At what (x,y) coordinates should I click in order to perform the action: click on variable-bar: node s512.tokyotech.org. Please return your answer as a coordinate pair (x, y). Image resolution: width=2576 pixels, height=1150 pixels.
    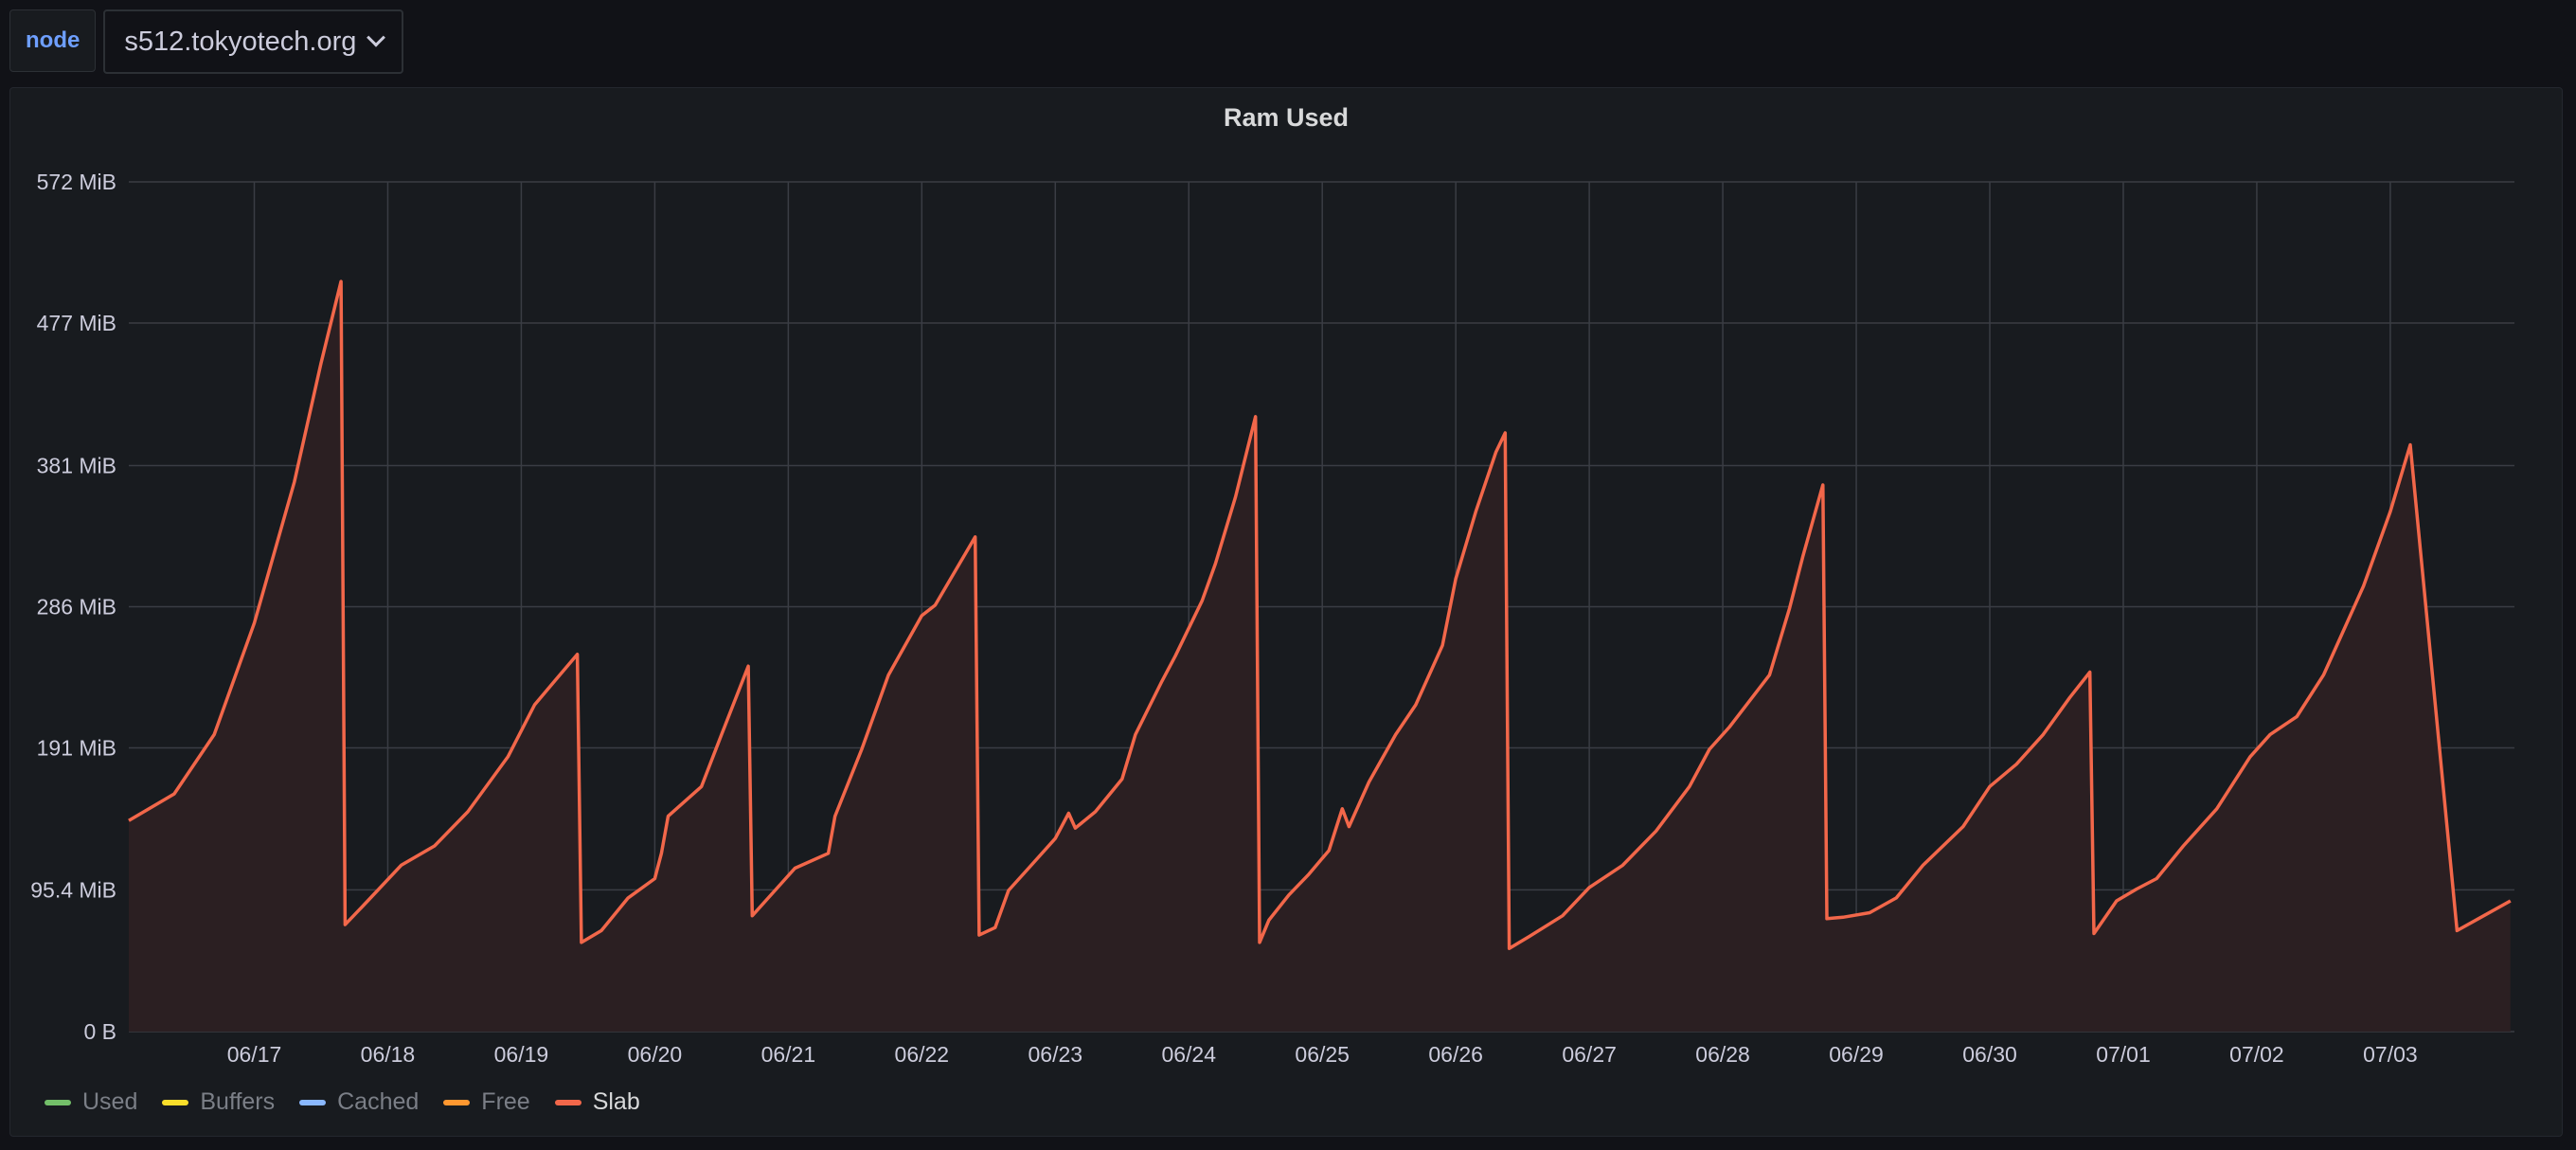
    Looking at the image, I should click on (206, 42).